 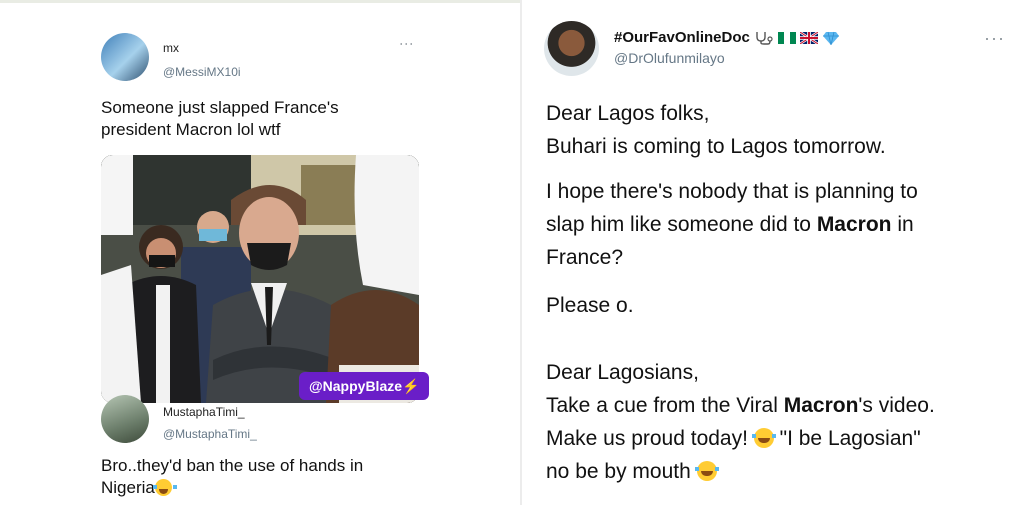 I want to click on reply-text-line2: Nigeria, so click(x=128, y=487).